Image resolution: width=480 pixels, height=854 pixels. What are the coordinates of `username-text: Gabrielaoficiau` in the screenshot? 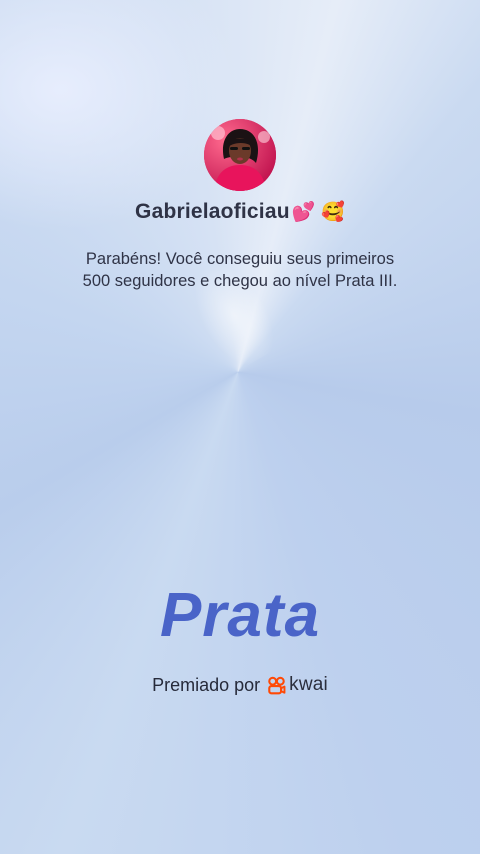 It's located at (212, 211).